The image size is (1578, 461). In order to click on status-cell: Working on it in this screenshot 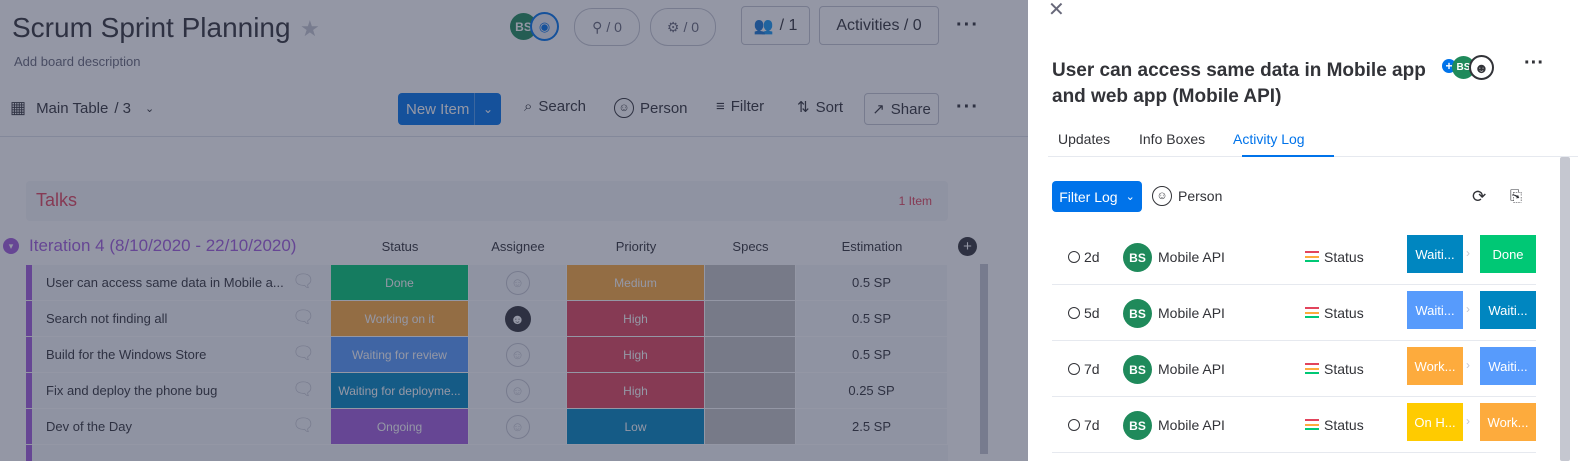, I will do `click(400, 318)`.